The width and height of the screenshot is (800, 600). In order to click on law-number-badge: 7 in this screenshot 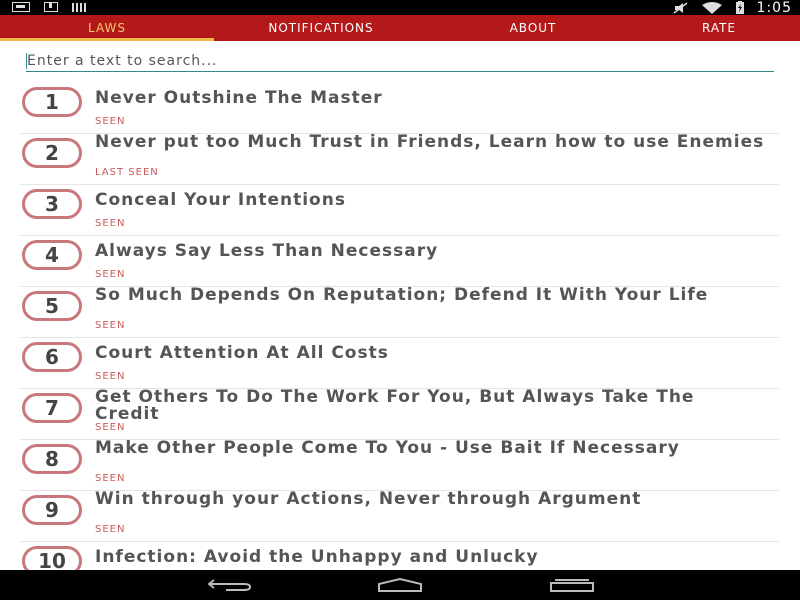, I will do `click(52, 408)`.